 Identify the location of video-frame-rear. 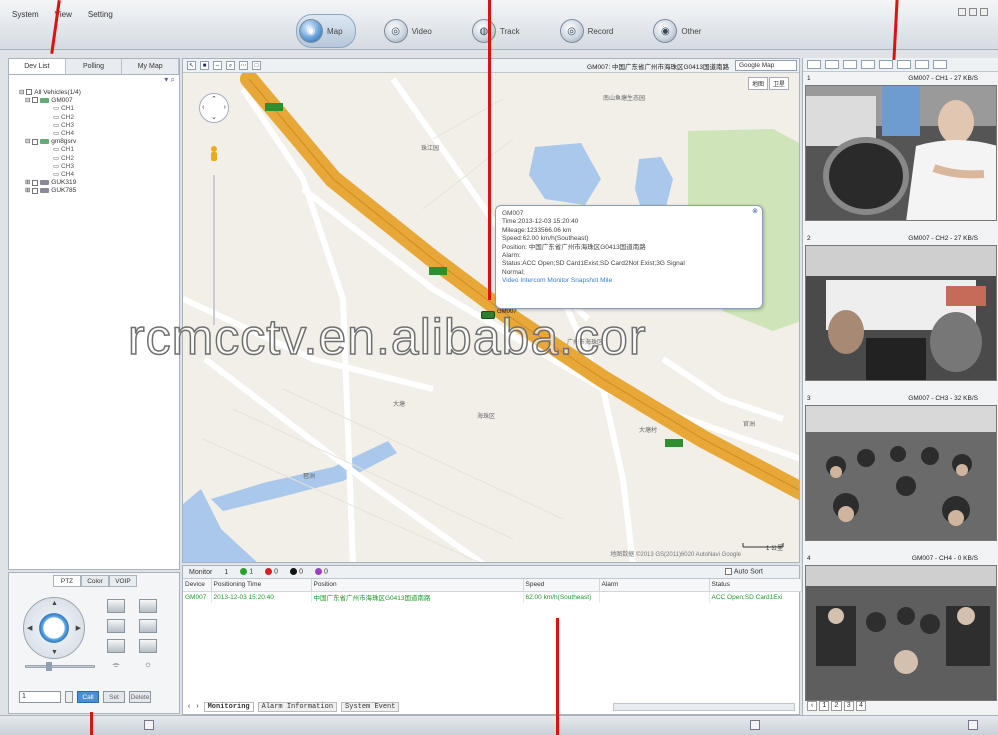
(901, 633).